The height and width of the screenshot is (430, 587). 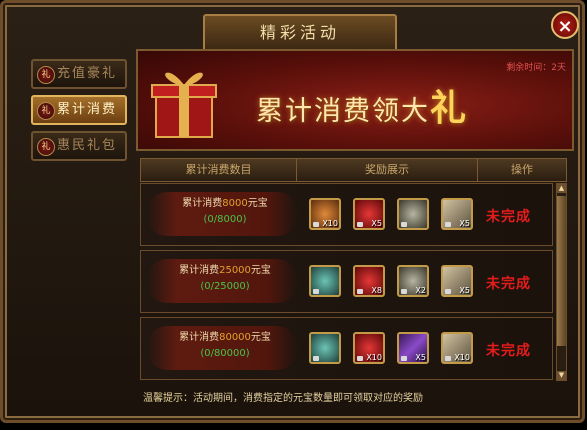 I want to click on tab-benefit: 礼 惠民礼包, so click(x=79, y=146).